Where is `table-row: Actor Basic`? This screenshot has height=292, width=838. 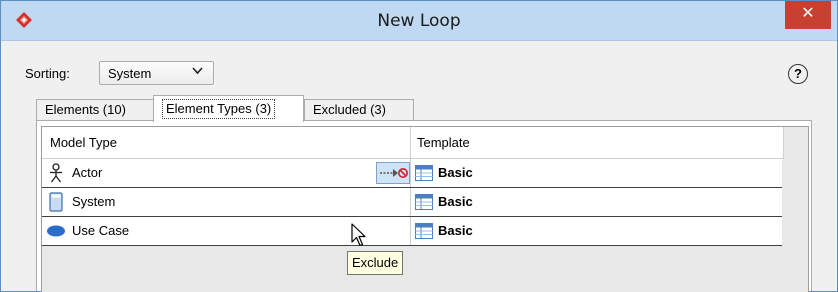
table-row: Actor Basic is located at coordinates (412, 173).